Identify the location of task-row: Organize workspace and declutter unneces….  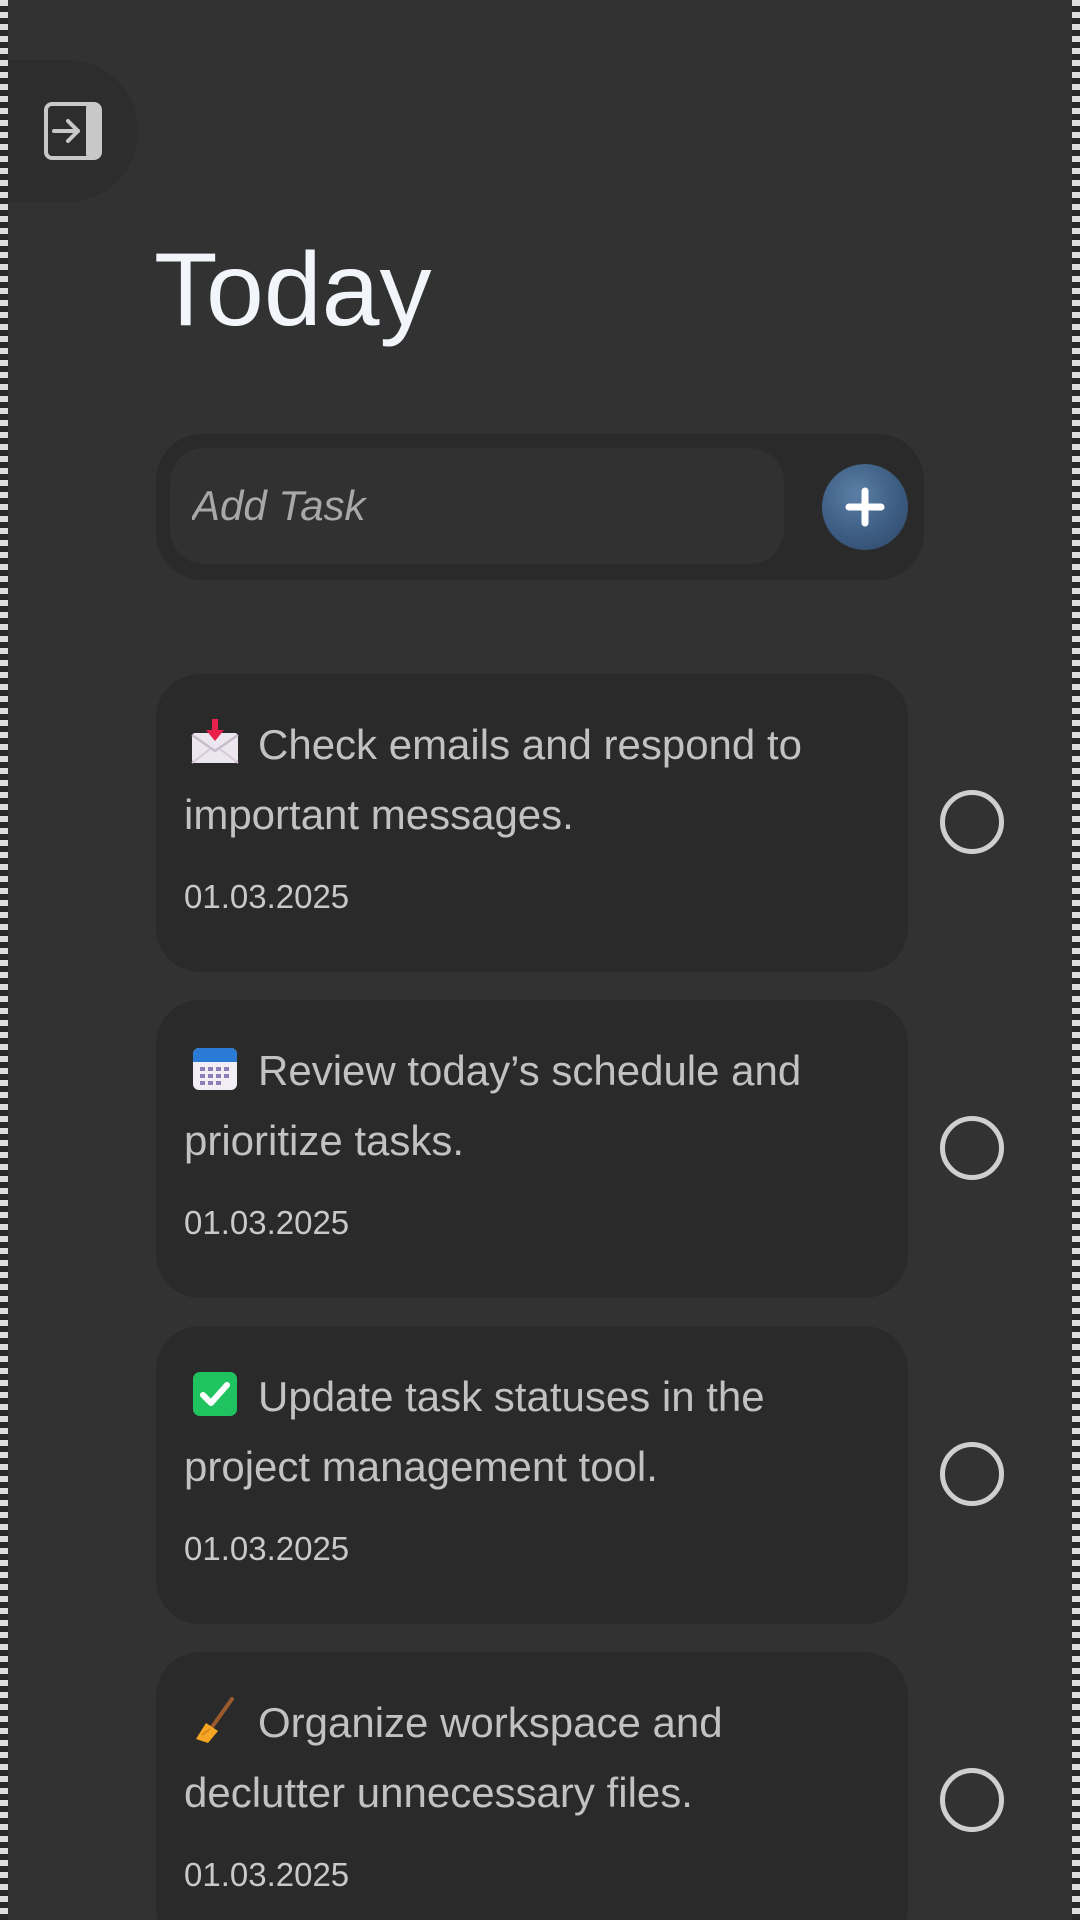
(596, 1786).